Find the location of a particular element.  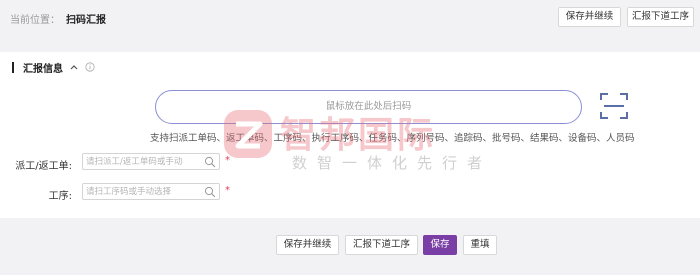

breadcrumb-label: 当前位置： is located at coordinates (35, 20).